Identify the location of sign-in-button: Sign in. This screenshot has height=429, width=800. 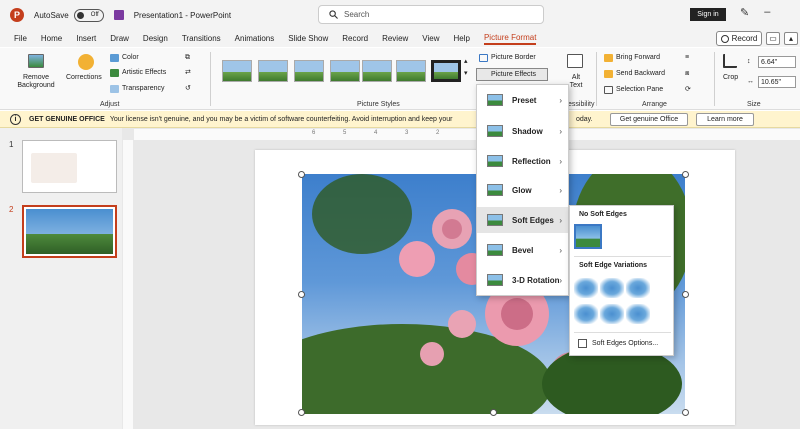
(708, 14).